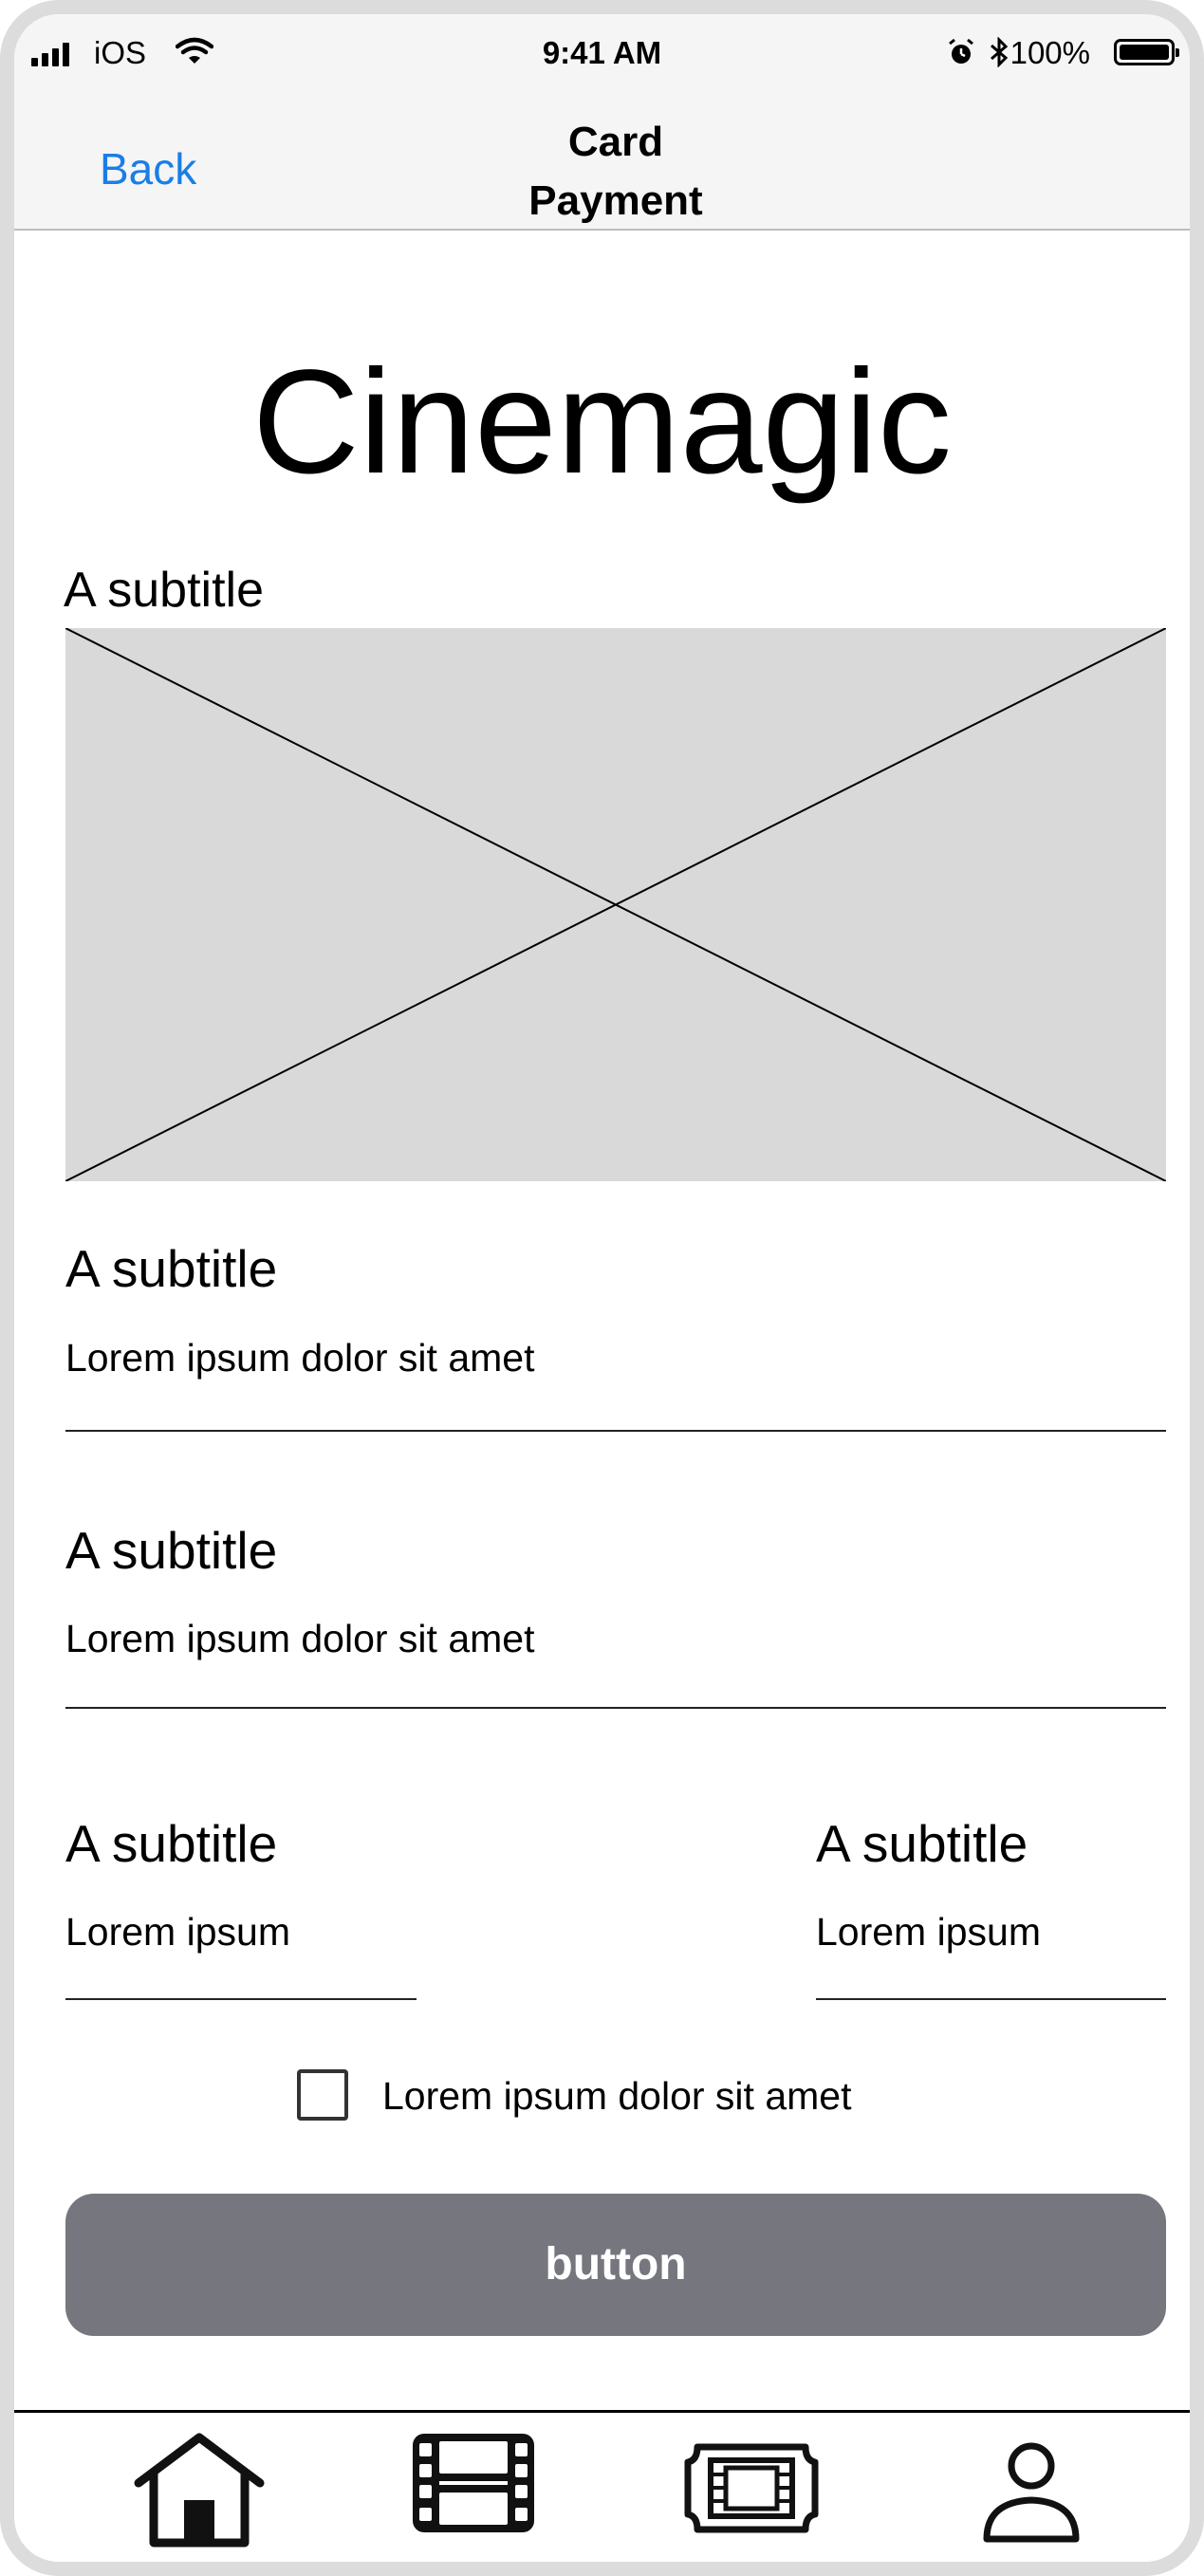 Image resolution: width=1204 pixels, height=2576 pixels. What do you see at coordinates (602, 2411) in the screenshot?
I see `tab-bar-divider` at bounding box center [602, 2411].